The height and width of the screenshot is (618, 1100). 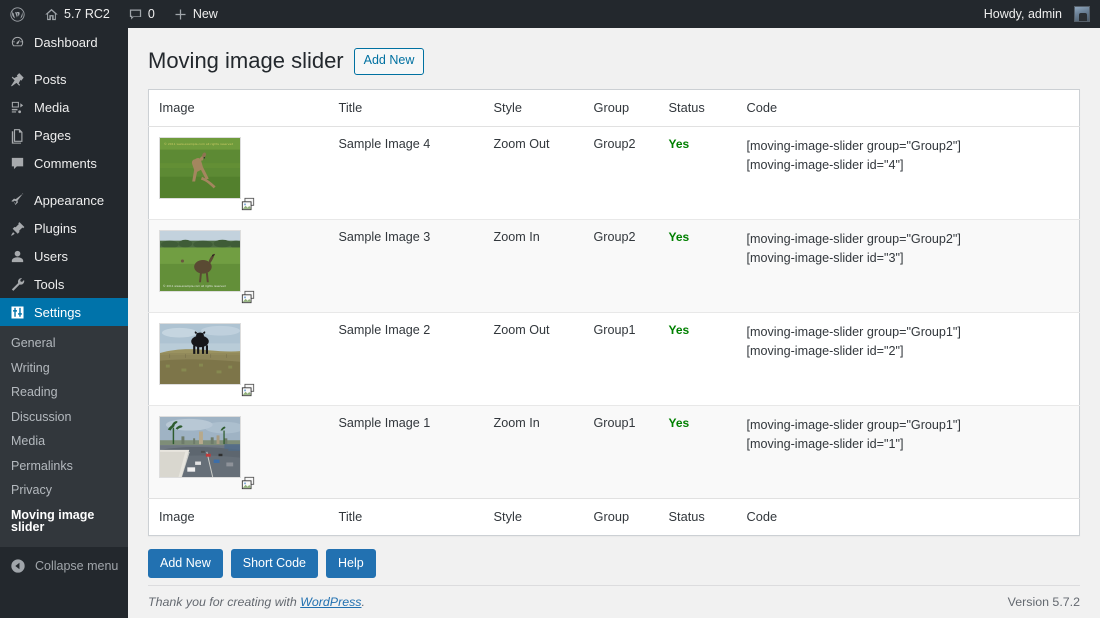 What do you see at coordinates (18, 284) in the screenshot?
I see `wrench-icon` at bounding box center [18, 284].